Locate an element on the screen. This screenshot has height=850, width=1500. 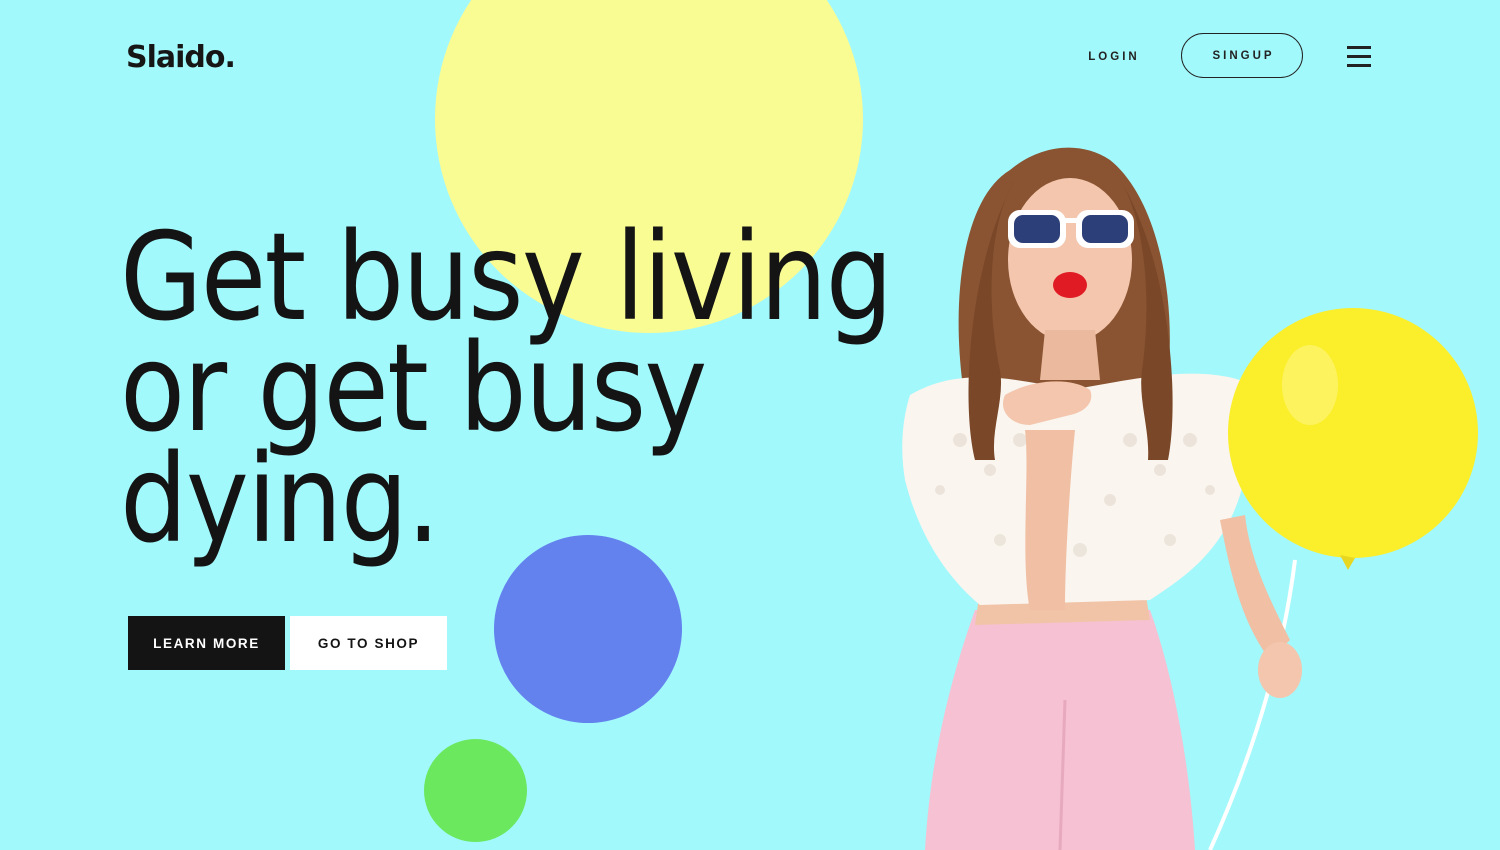
decor-blue-circle is located at coordinates (588, 629).